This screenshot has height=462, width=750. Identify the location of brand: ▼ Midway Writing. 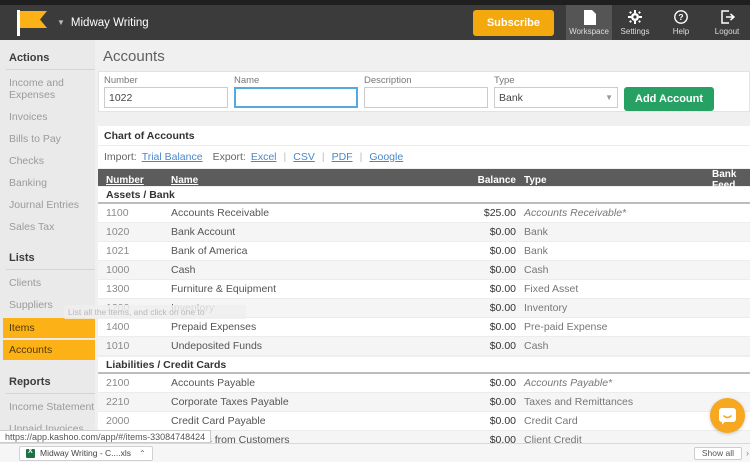
(74, 22).